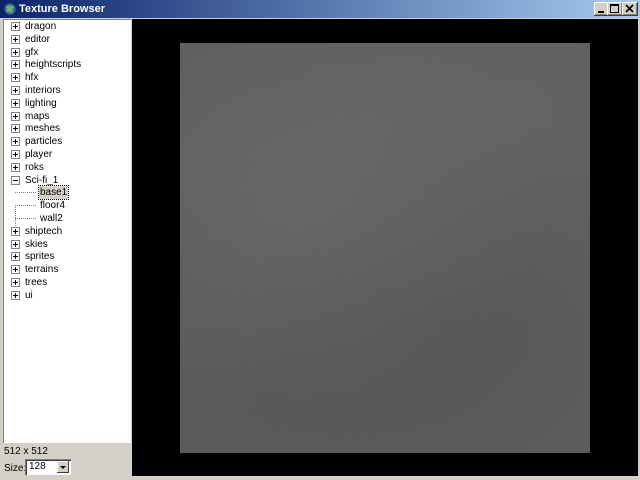  I want to click on tree-item-label: terrains, so click(42, 270).